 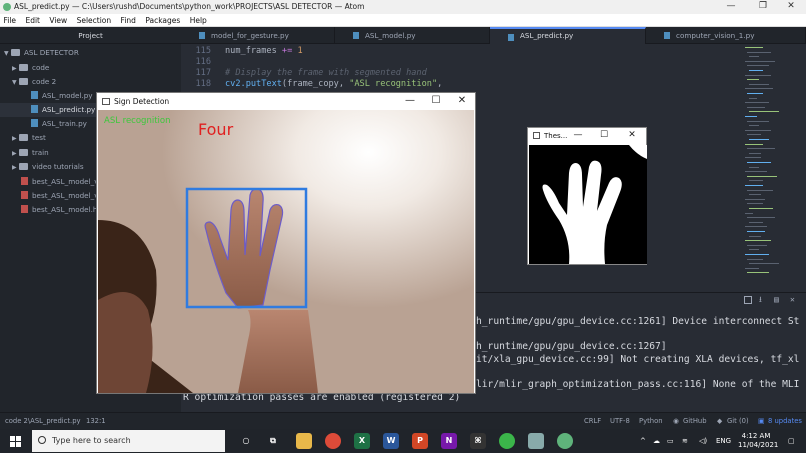 What do you see at coordinates (462, 101) in the screenshot?
I see `sign-close-button: ✕` at bounding box center [462, 101].